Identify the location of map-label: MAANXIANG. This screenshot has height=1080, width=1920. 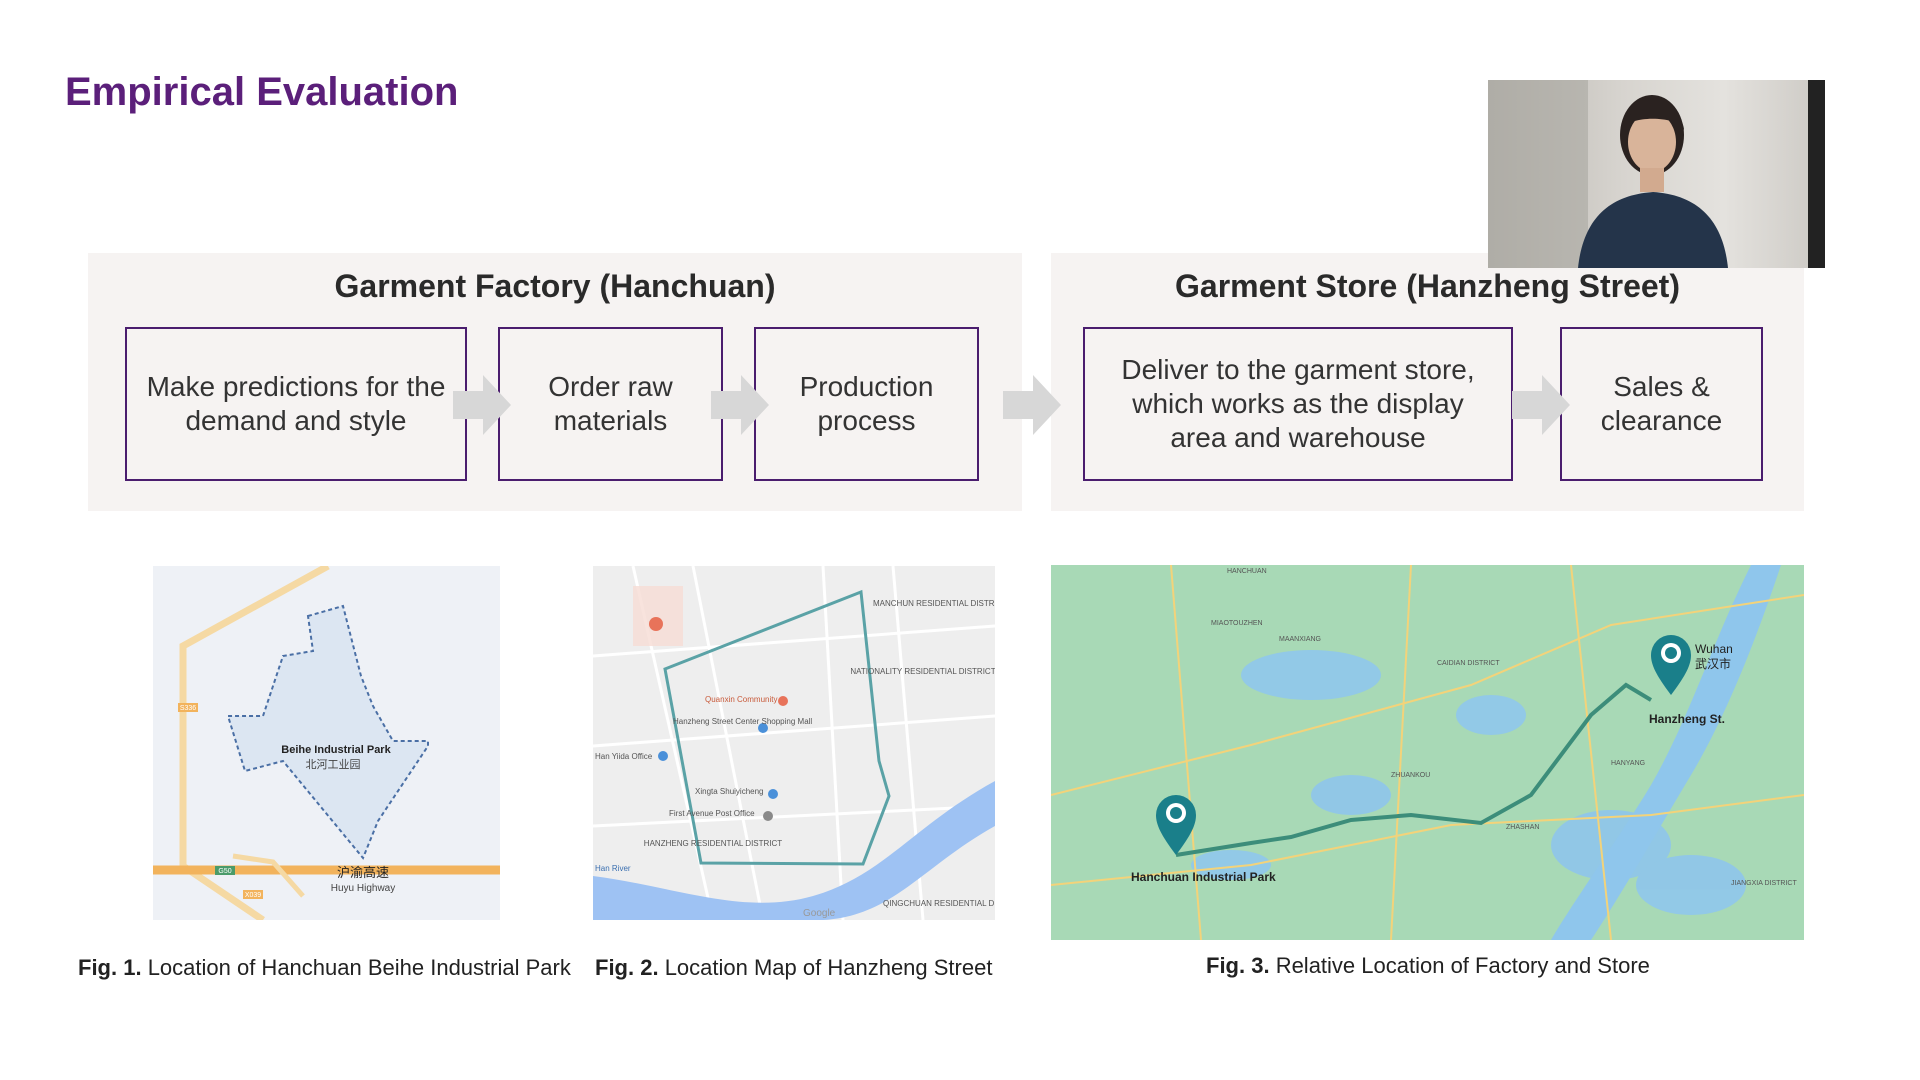
(1300, 639).